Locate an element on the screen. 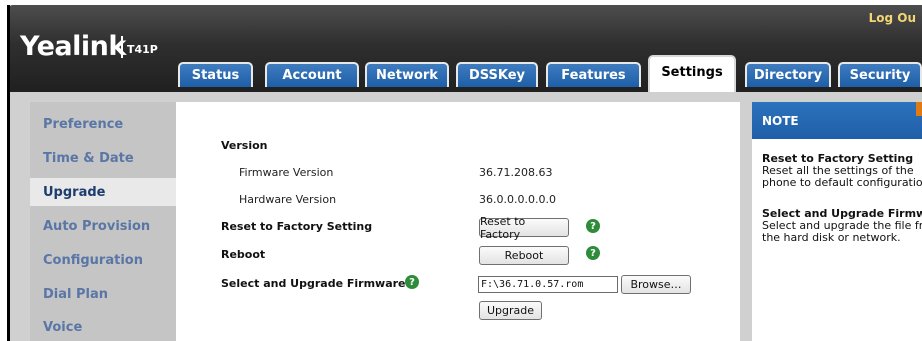  logo-divider is located at coordinates (122, 47).